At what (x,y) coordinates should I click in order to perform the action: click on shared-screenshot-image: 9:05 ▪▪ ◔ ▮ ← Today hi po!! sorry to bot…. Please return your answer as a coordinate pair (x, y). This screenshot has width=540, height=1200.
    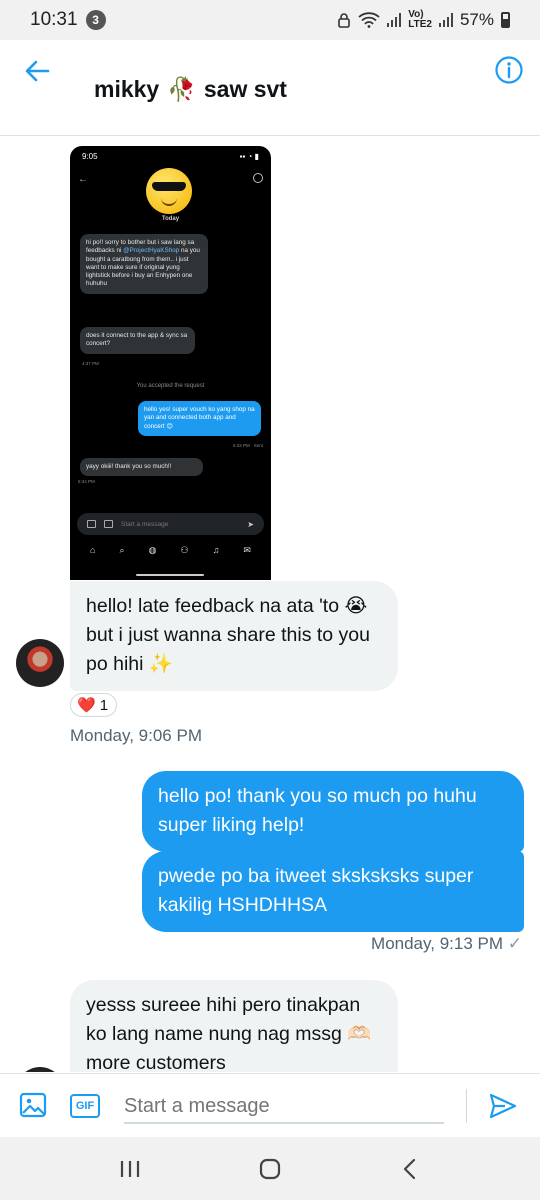
    Looking at the image, I should click on (170, 363).